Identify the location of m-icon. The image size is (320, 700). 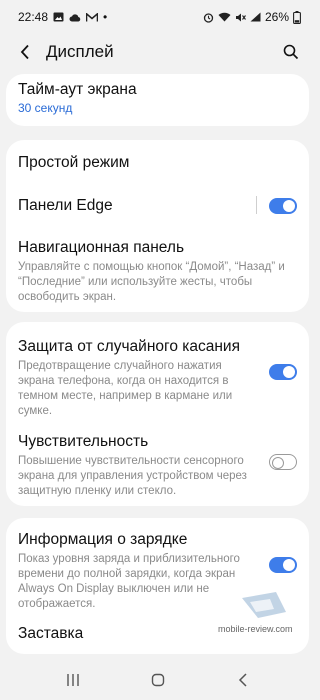
(92, 17).